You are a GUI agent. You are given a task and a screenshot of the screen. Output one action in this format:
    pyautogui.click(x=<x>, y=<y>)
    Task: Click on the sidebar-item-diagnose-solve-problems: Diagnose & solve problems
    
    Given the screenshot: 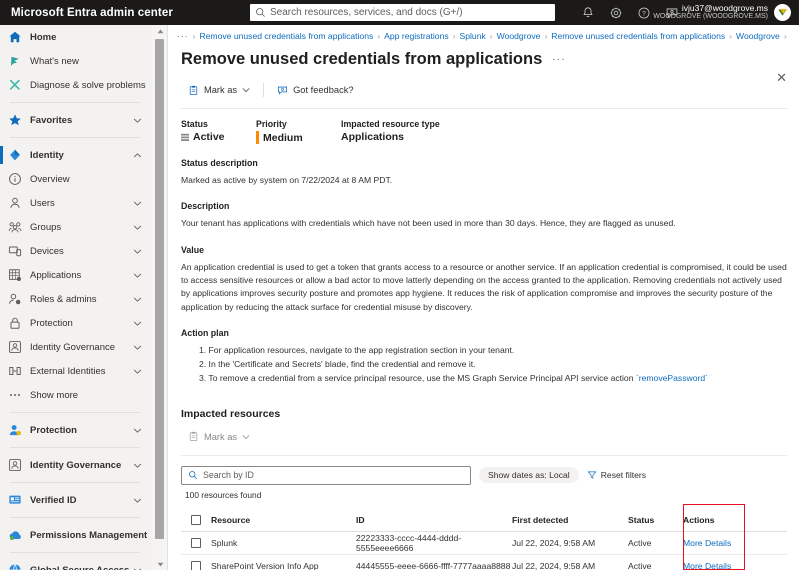 What is the action you would take?
    pyautogui.click(x=76, y=85)
    